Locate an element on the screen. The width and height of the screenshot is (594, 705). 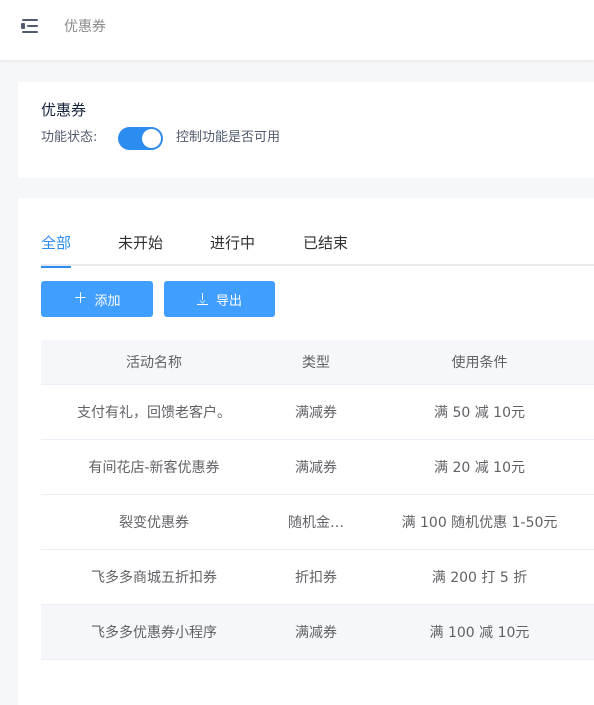
cell-condition: 满 200 打 5 折 is located at coordinates (479, 578).